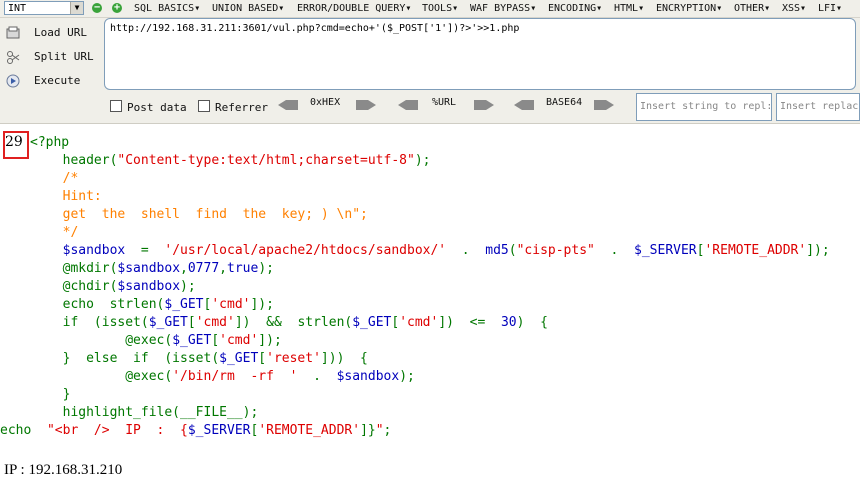 This screenshot has height=489, width=860. Describe the element at coordinates (524, 105) in the screenshot. I see `base64-decode-arrow-icon` at that location.